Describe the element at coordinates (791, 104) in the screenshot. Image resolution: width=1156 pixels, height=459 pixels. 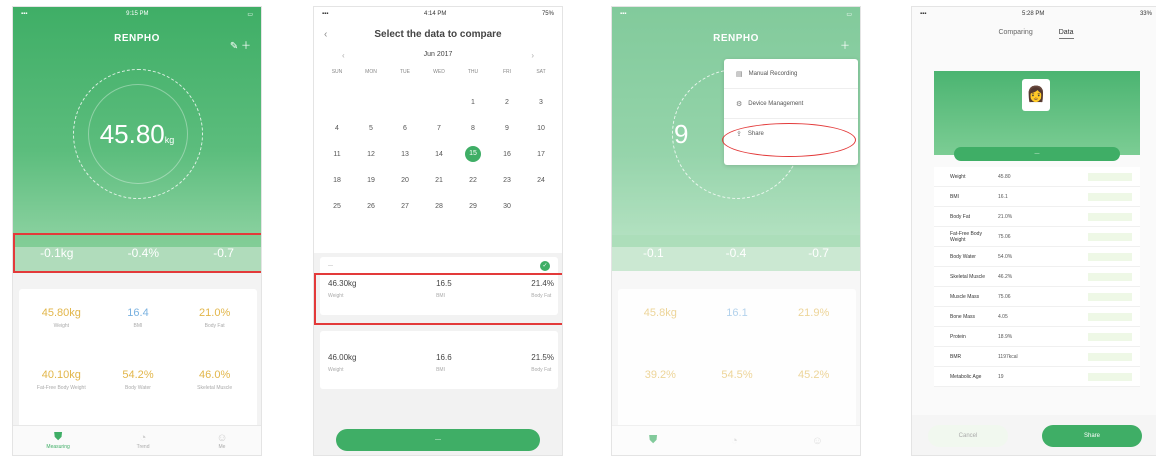
I see `menu-item-device-management: ⚙ Device Management` at that location.